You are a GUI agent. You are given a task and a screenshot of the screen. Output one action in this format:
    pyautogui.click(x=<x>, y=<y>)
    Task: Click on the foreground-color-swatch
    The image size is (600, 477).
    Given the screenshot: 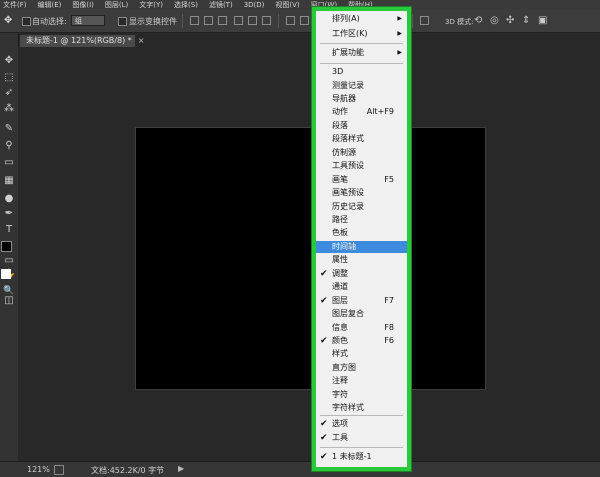 What is the action you would take?
    pyautogui.click(x=6, y=246)
    